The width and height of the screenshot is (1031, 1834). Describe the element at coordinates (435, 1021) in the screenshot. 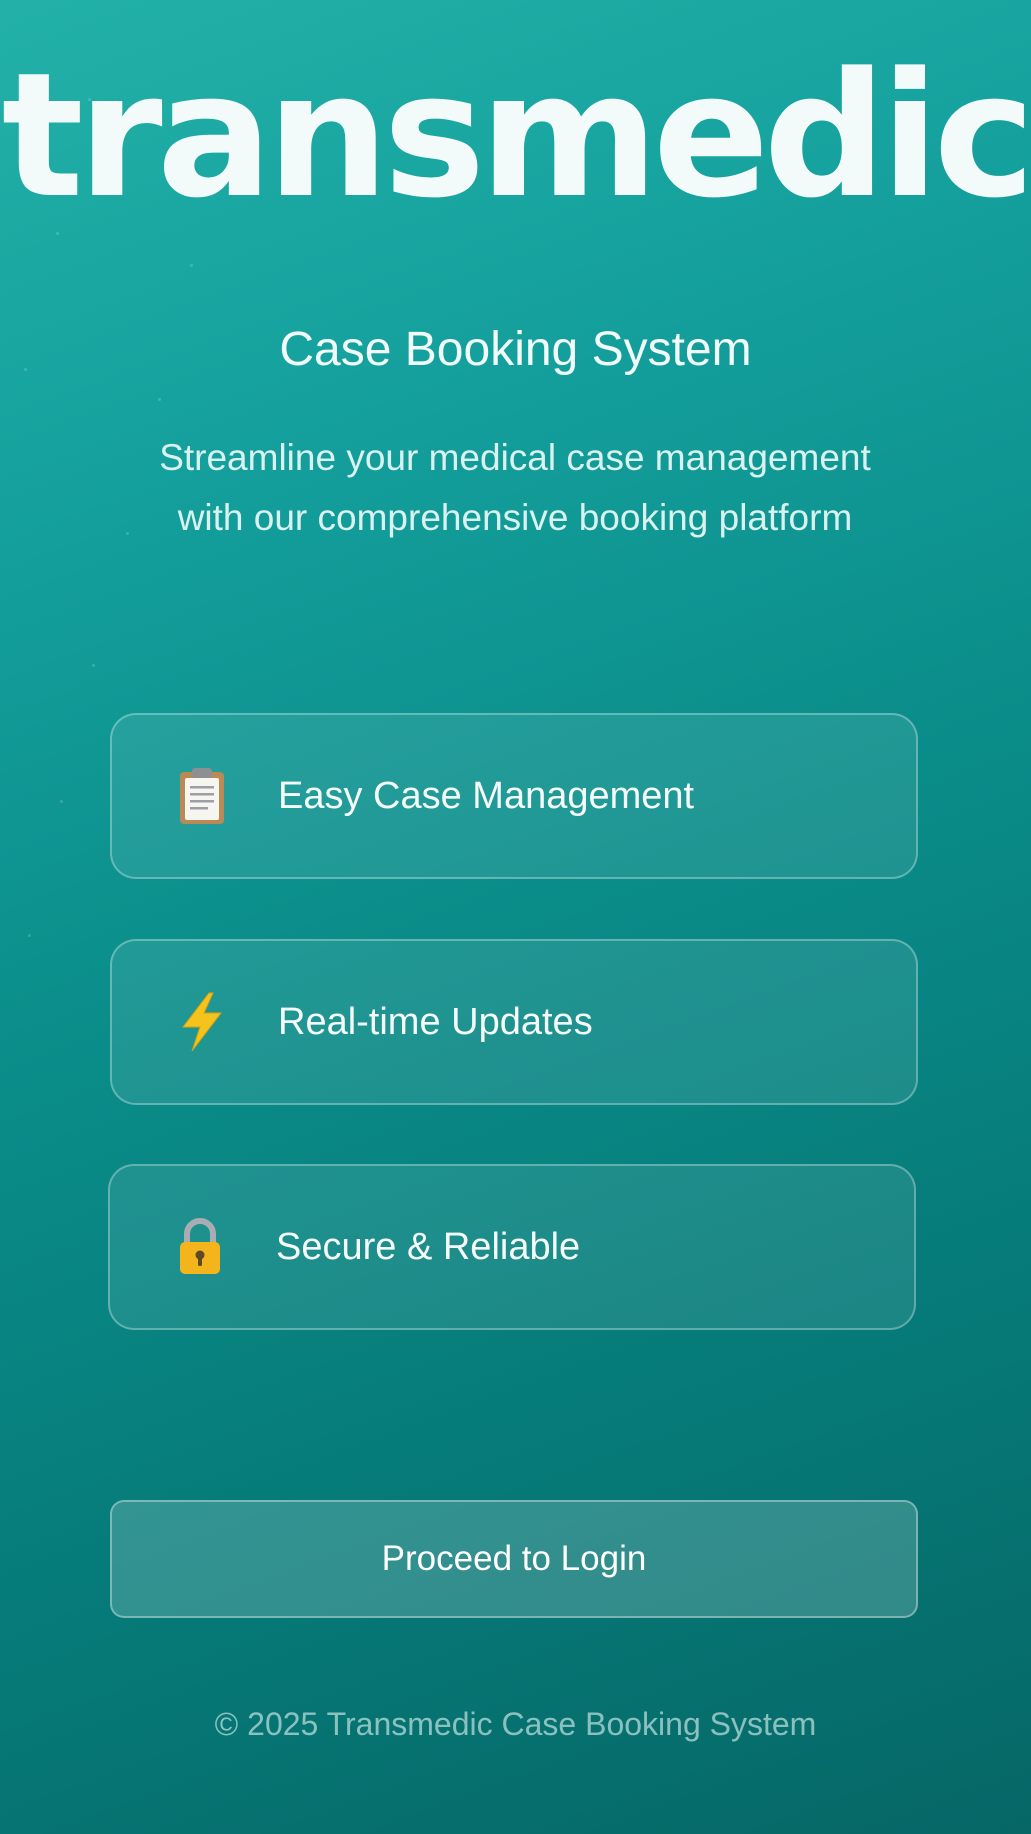

I see `feature-label: Real-time Updates` at that location.